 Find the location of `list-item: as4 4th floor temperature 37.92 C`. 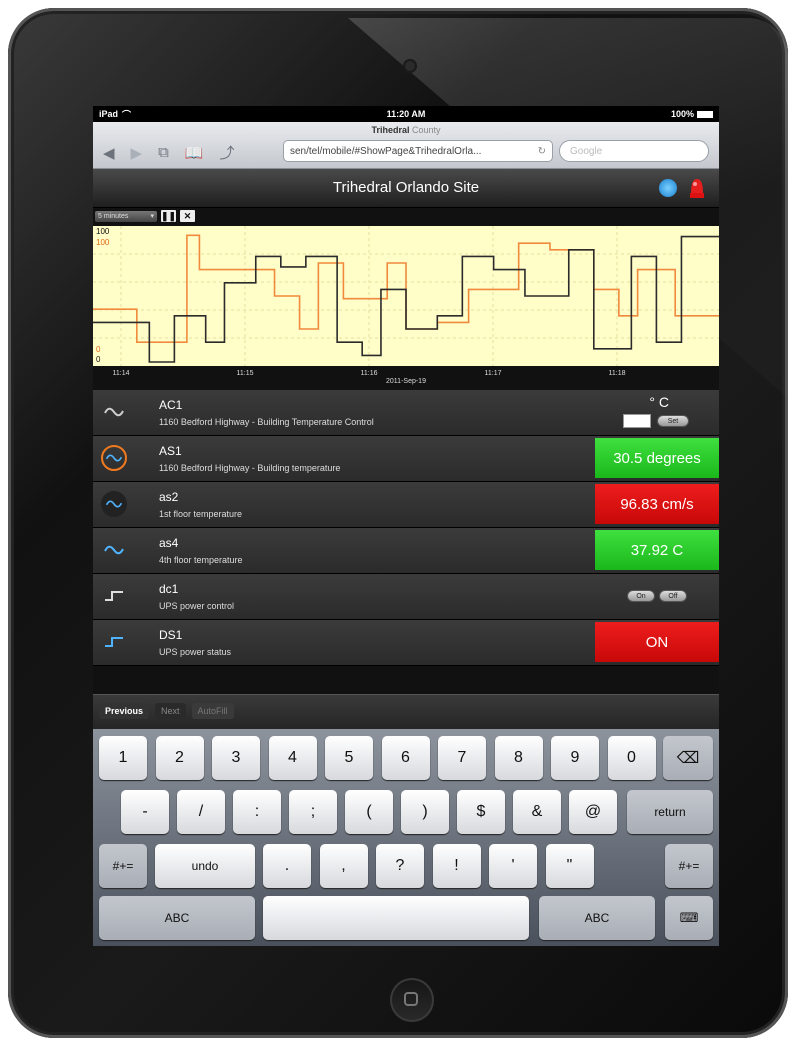

list-item: as4 4th floor temperature 37.92 C is located at coordinates (406, 551).